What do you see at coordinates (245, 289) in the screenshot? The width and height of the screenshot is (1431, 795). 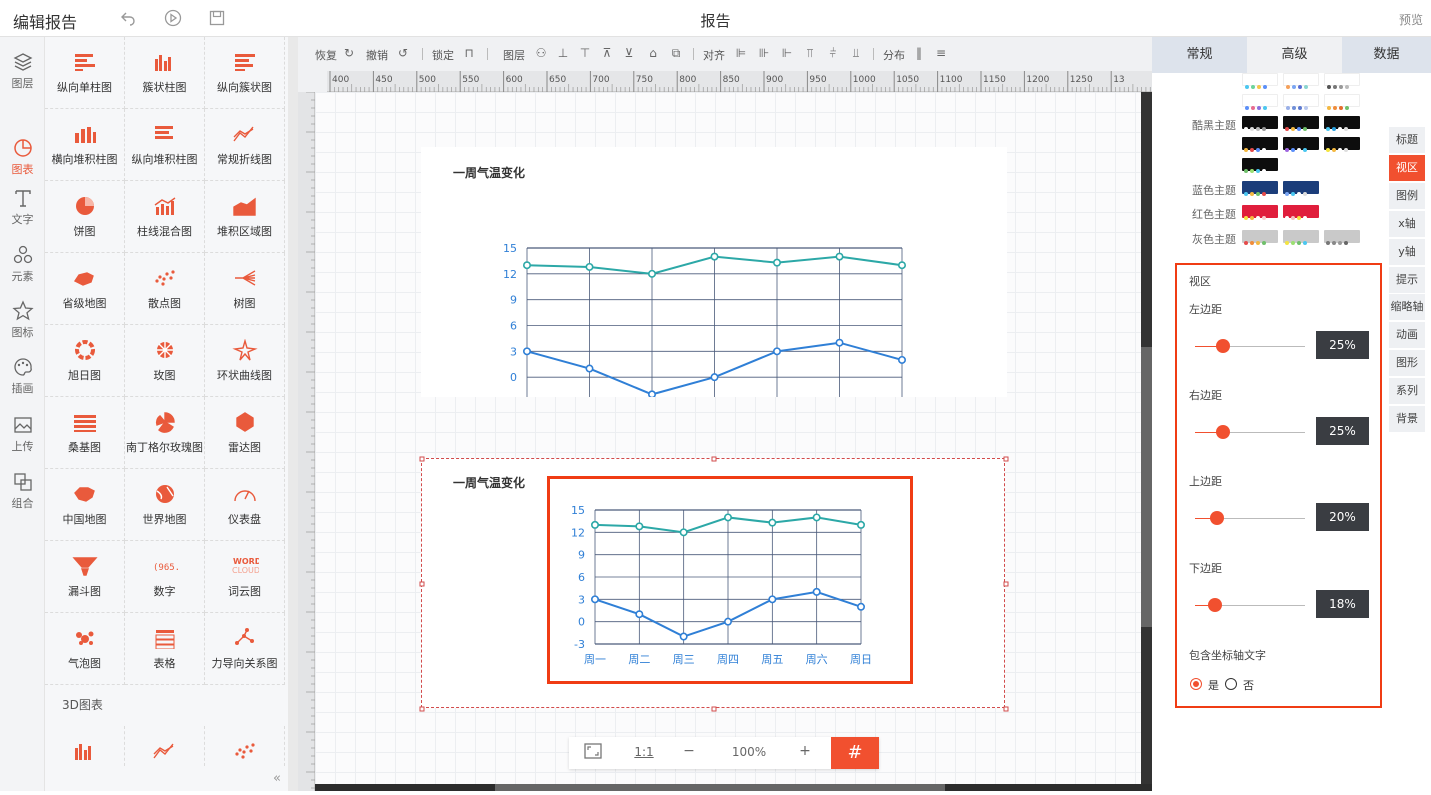 I see `palette-item-11: 树图` at bounding box center [245, 289].